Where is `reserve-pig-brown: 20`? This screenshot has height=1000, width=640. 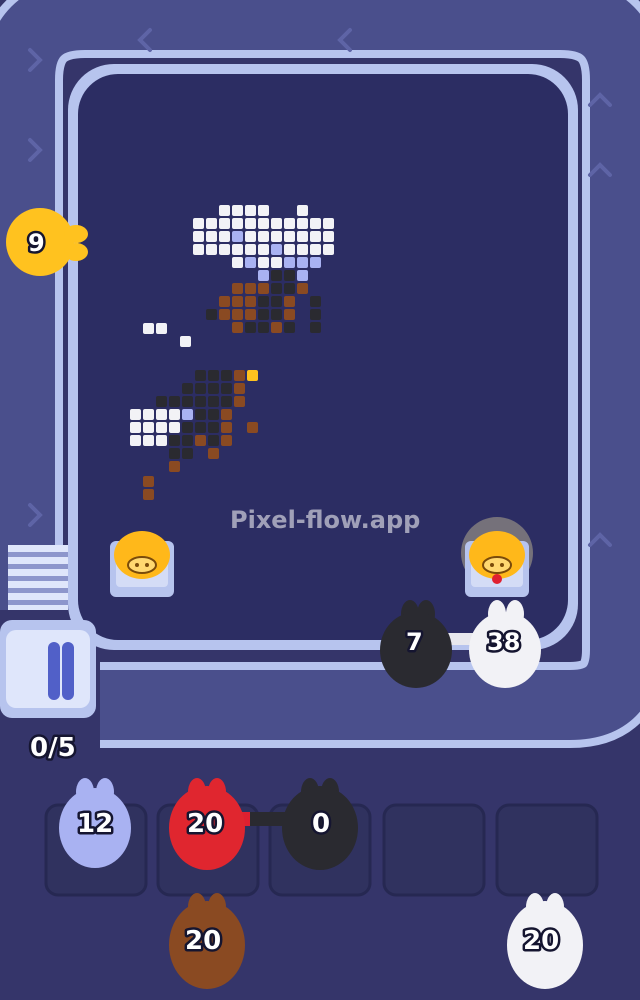 reserve-pig-brown: 20 is located at coordinates (207, 941).